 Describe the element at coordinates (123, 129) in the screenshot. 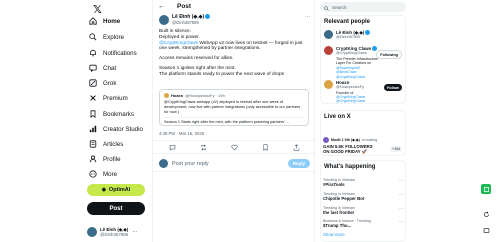

I see `nav-label: Creator Studio` at that location.